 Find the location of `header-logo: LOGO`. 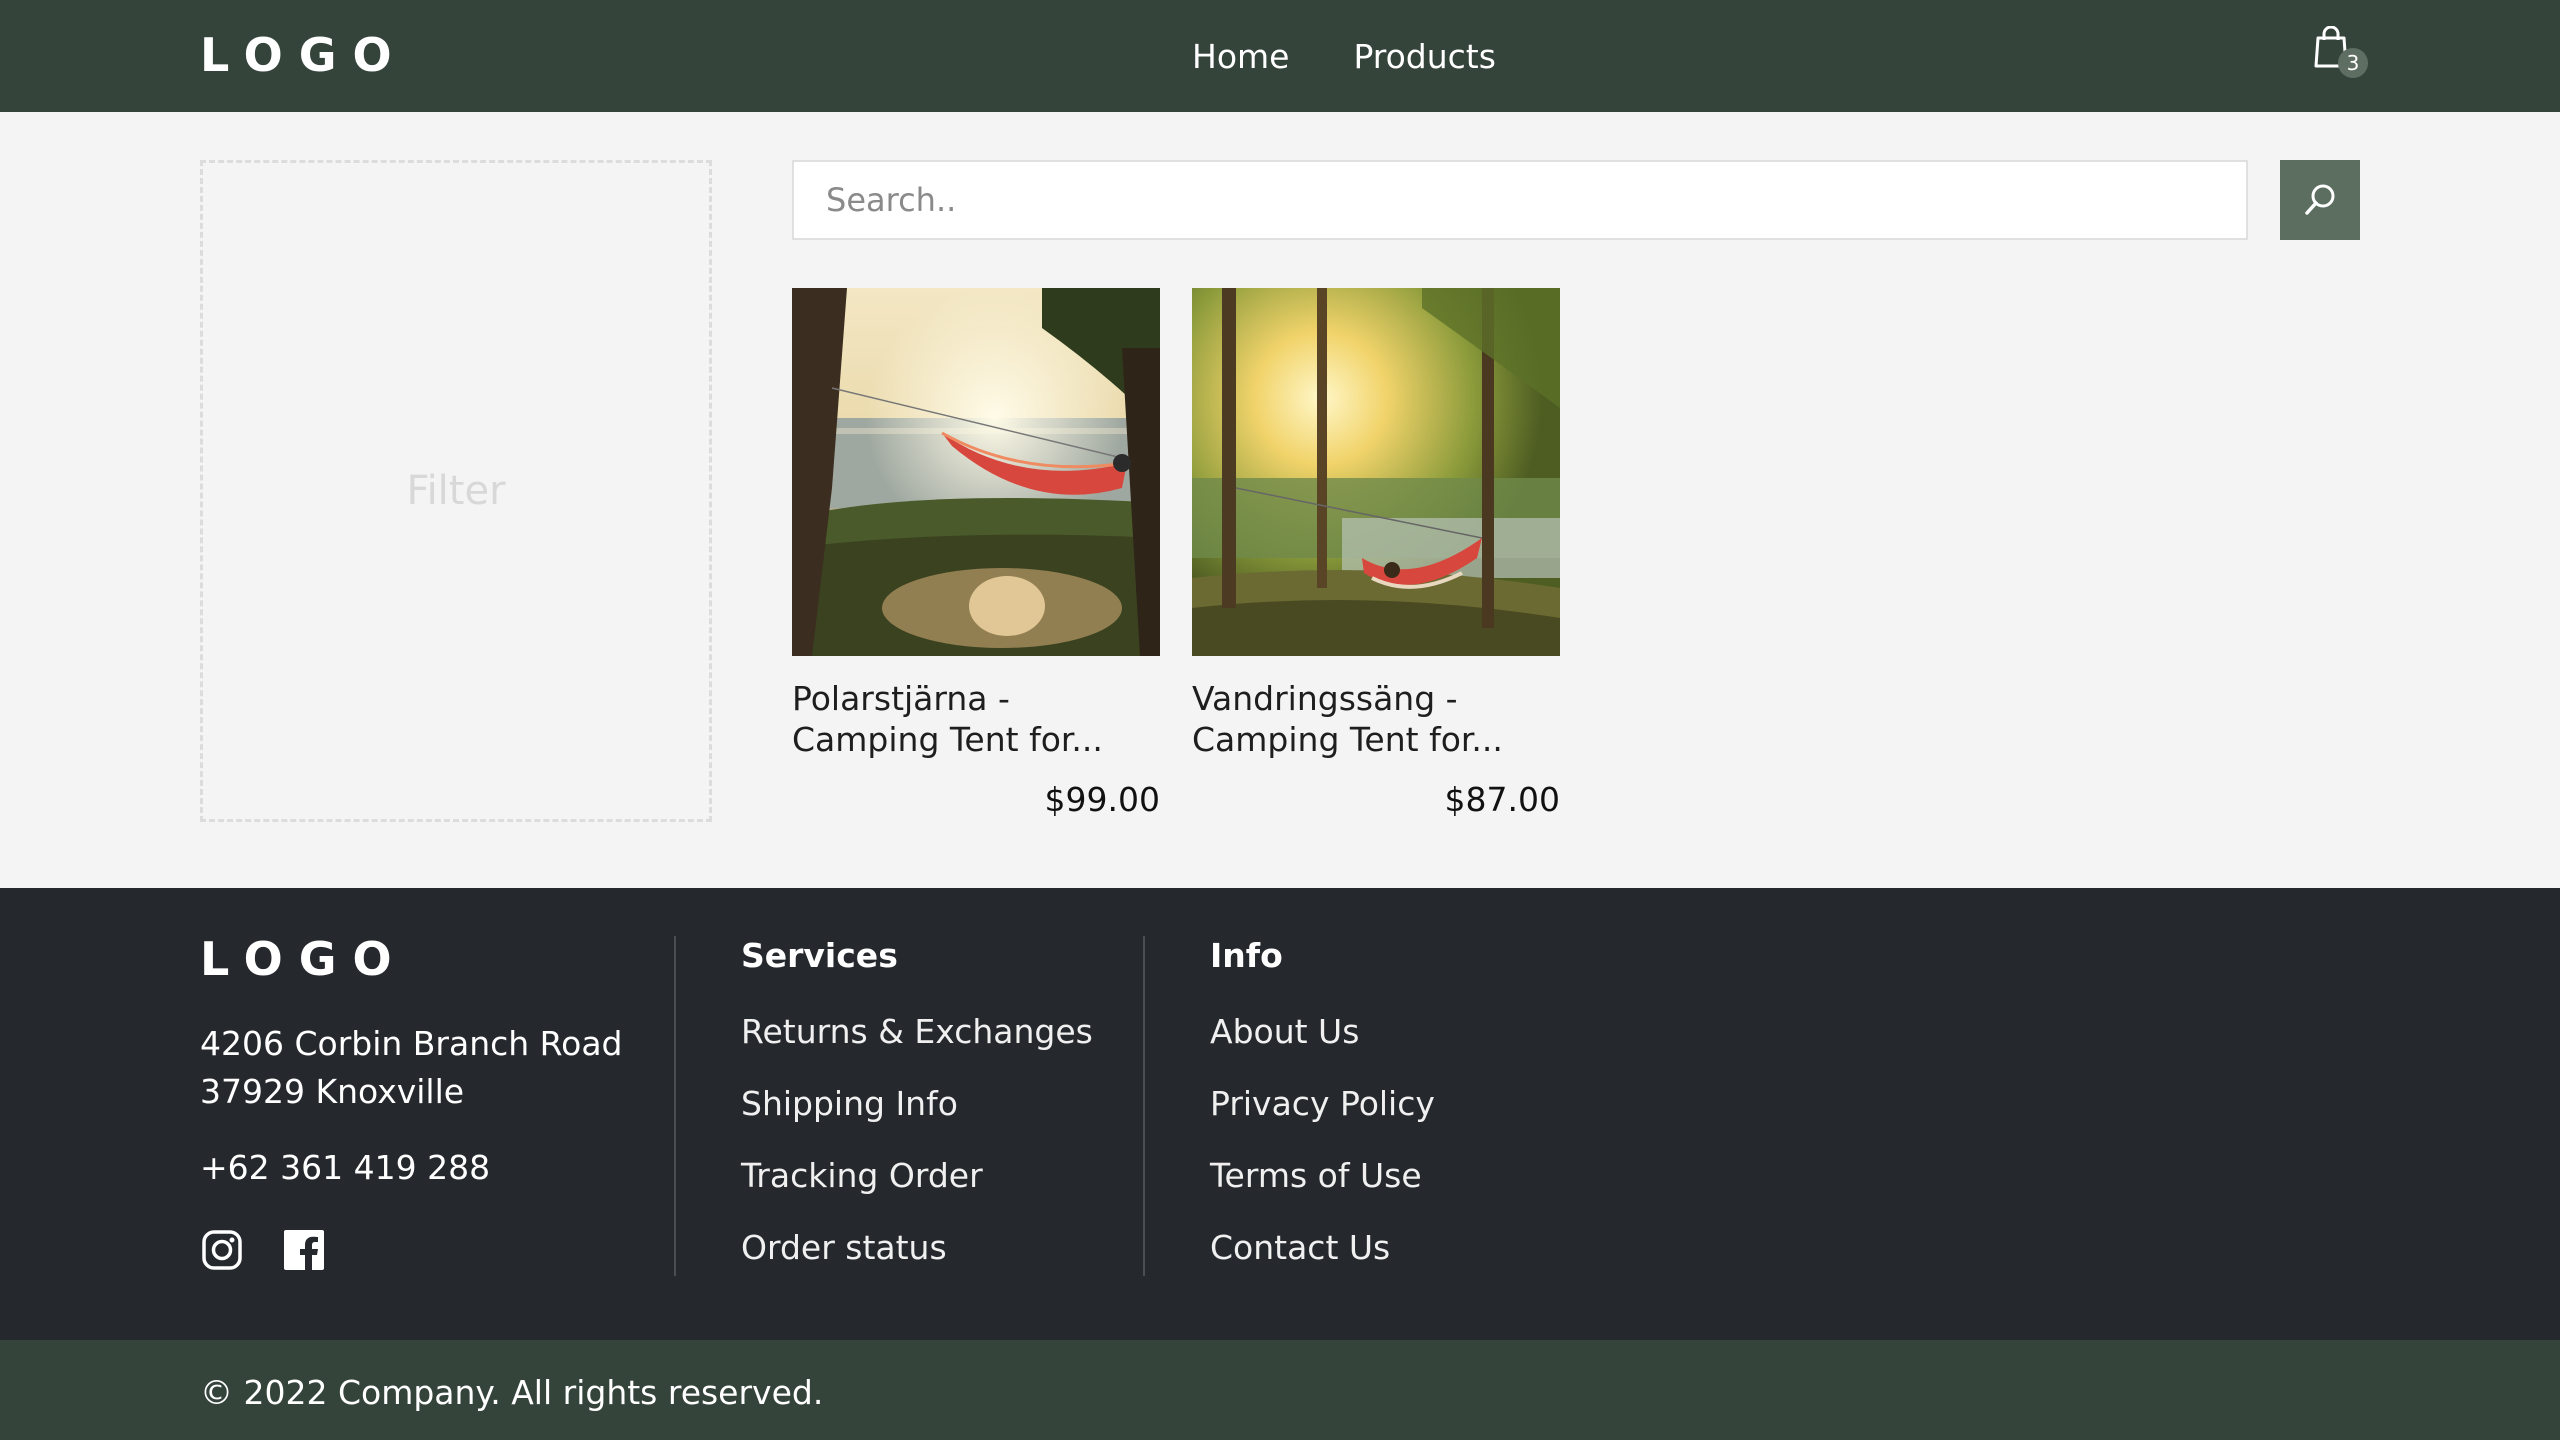

header-logo: LOGO is located at coordinates (304, 55).